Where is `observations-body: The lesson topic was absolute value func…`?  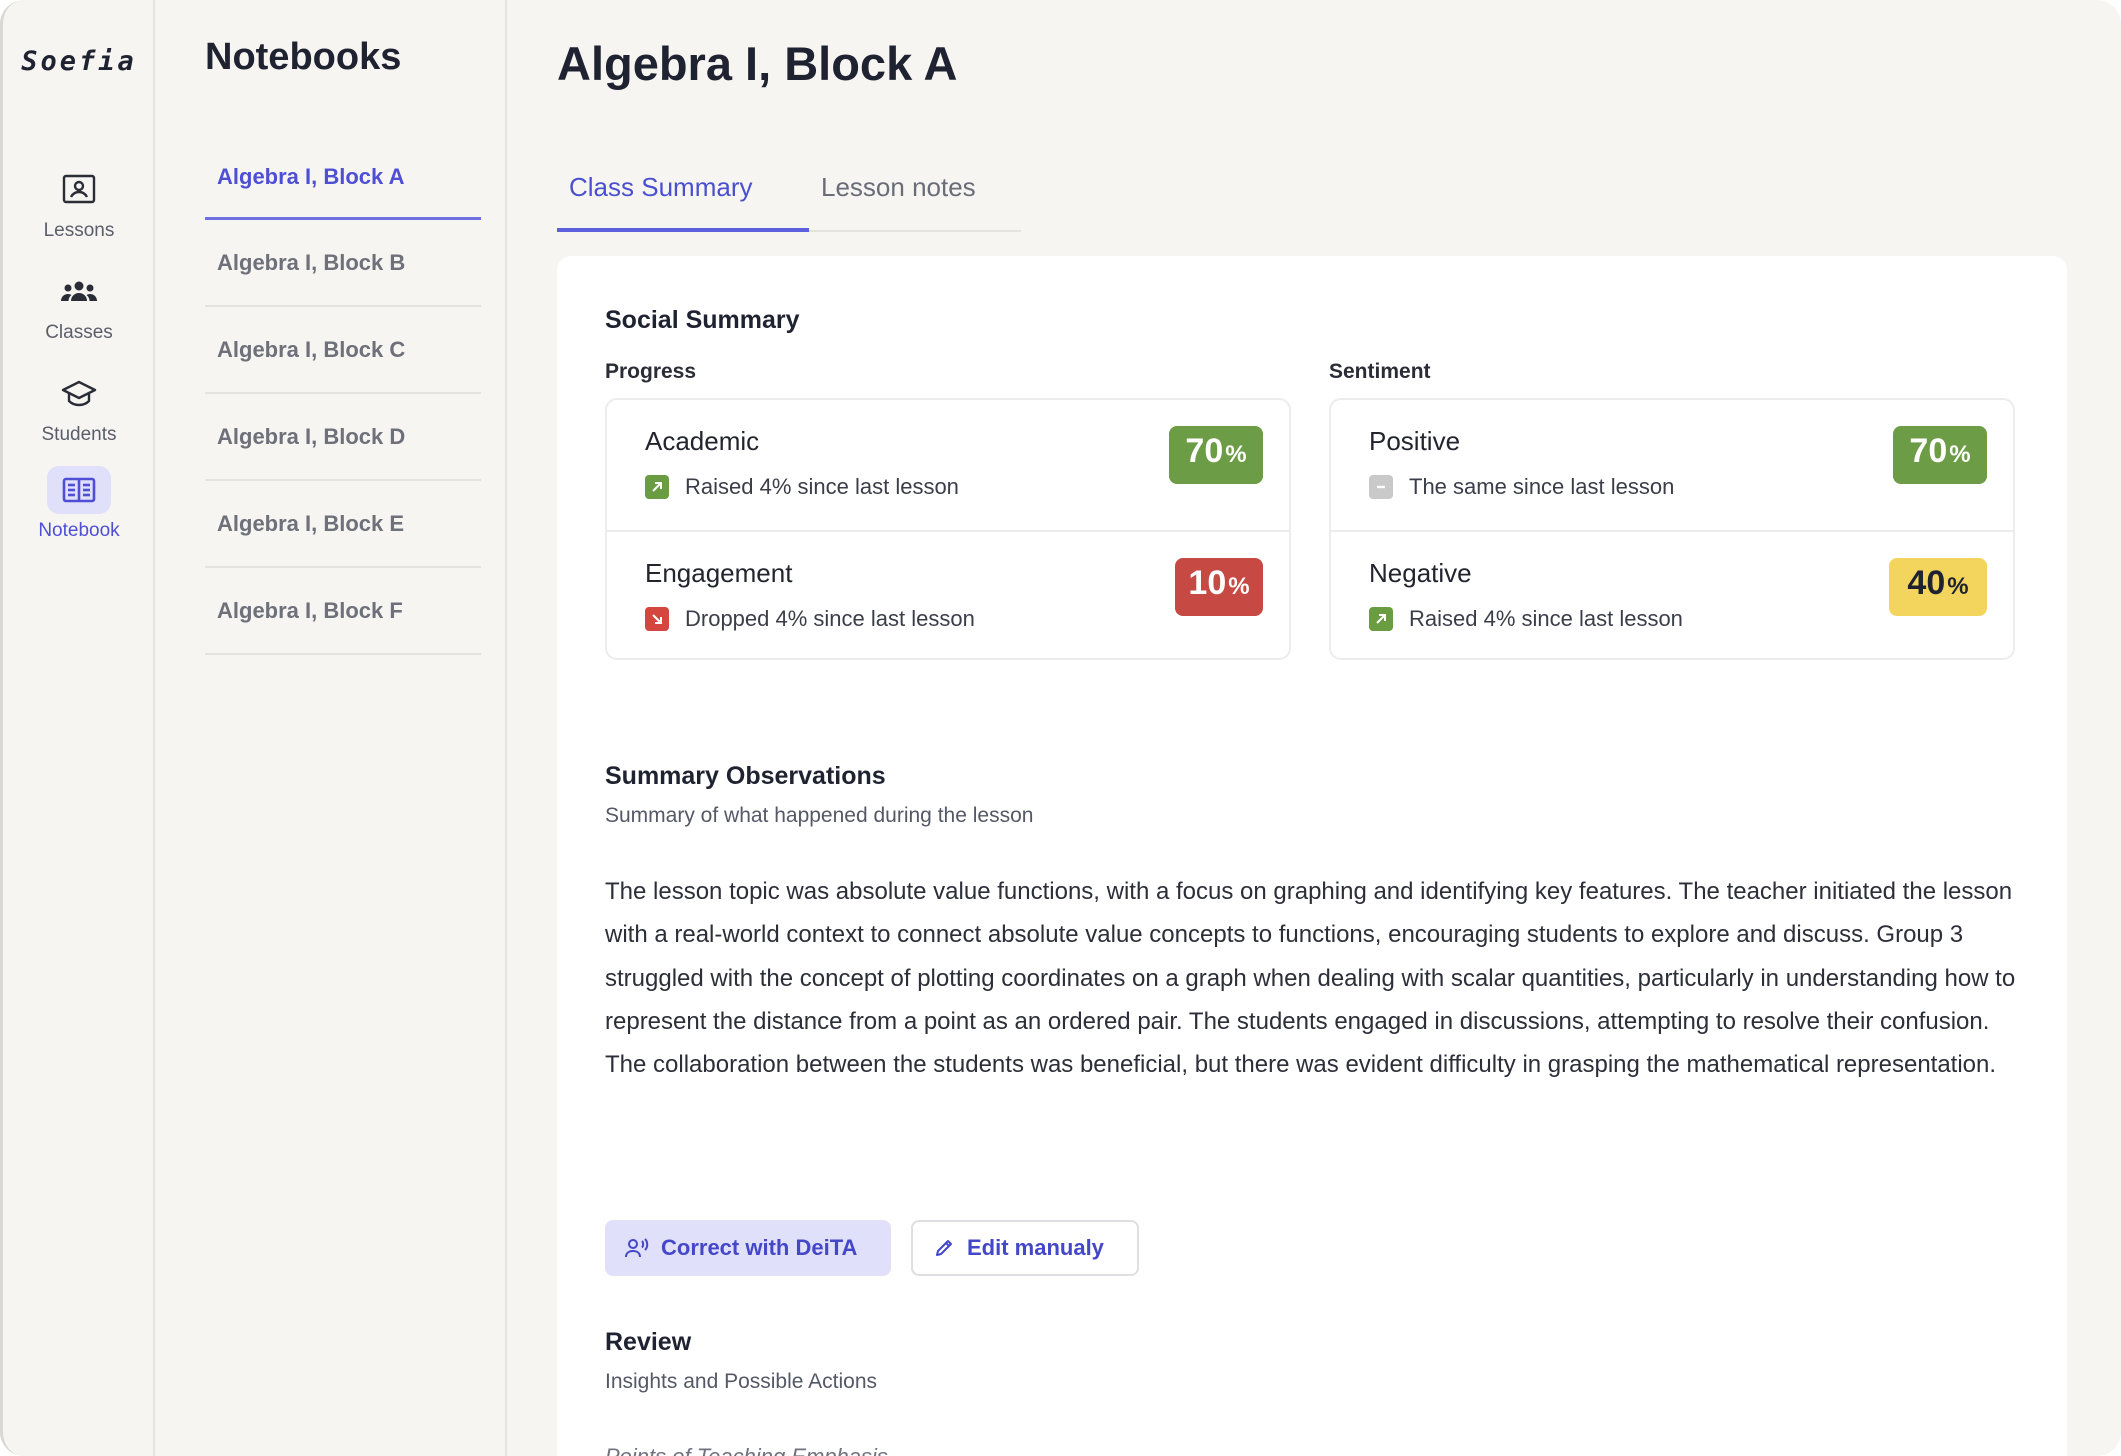 observations-body: The lesson topic was absolute value func… is located at coordinates (1310, 978).